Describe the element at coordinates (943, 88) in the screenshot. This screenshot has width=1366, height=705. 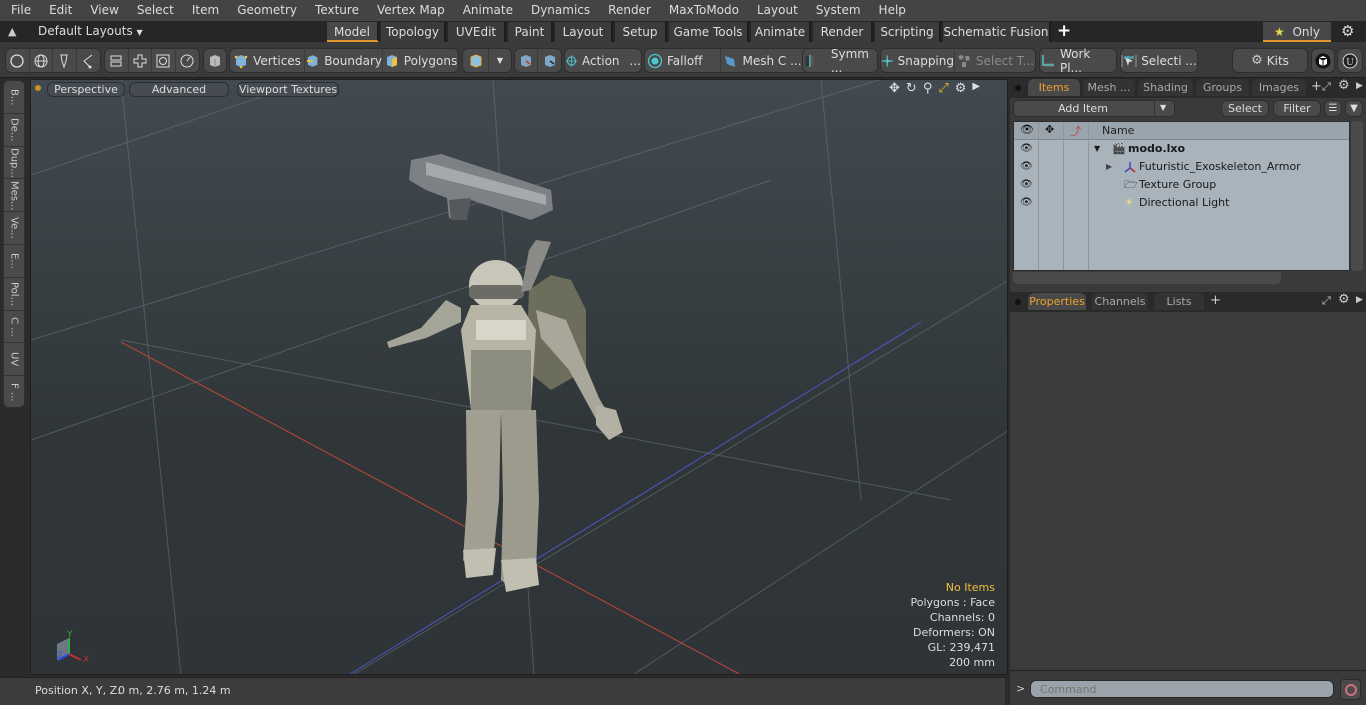
I see `maximize-icon: ⤢` at that location.